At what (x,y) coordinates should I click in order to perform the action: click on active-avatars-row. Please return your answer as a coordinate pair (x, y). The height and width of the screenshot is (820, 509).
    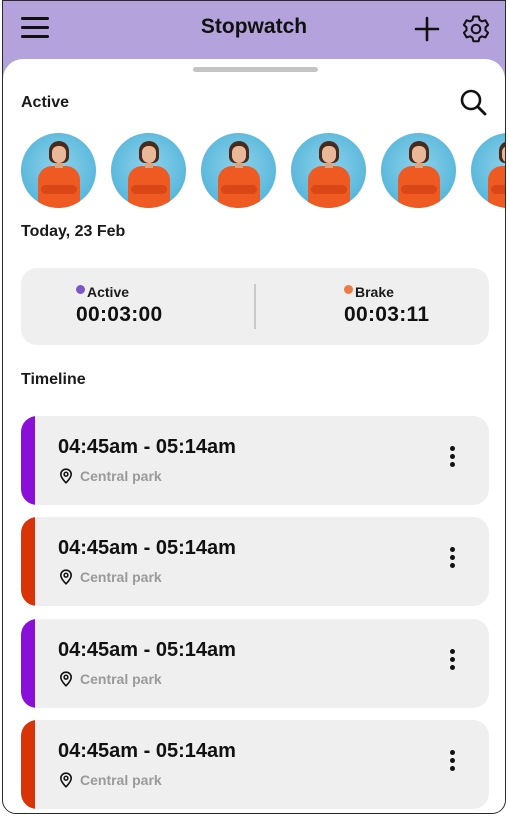
    Looking at the image, I should click on (263, 173).